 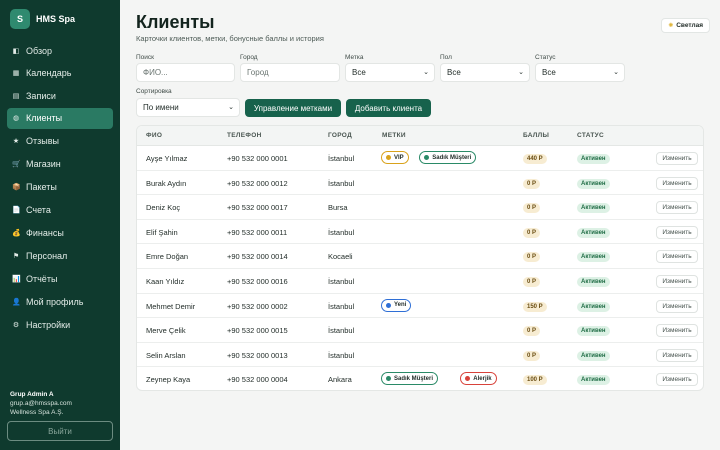 What do you see at coordinates (16, 210) in the screenshot?
I see `invoice-icon: 📄` at bounding box center [16, 210].